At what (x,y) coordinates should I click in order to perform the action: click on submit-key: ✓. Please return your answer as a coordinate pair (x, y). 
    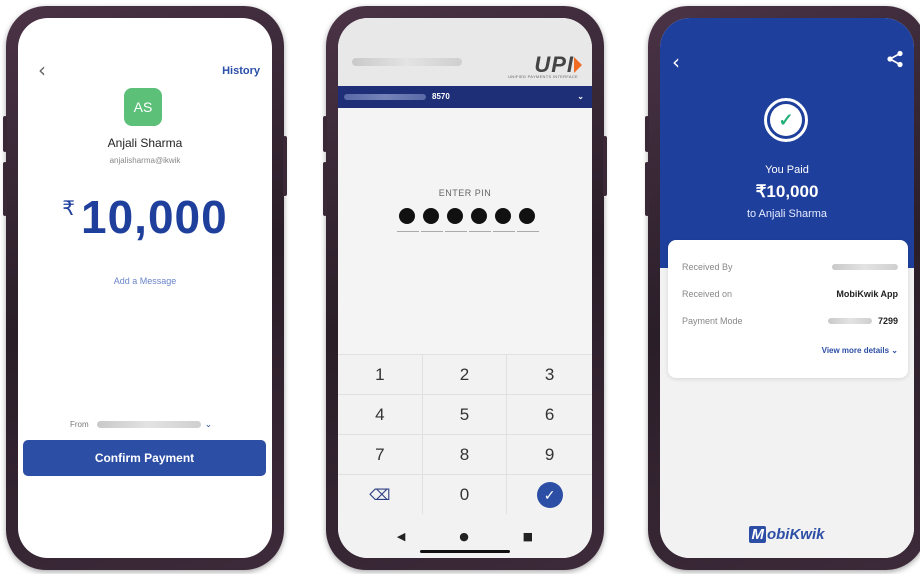
    Looking at the image, I should click on (549, 494).